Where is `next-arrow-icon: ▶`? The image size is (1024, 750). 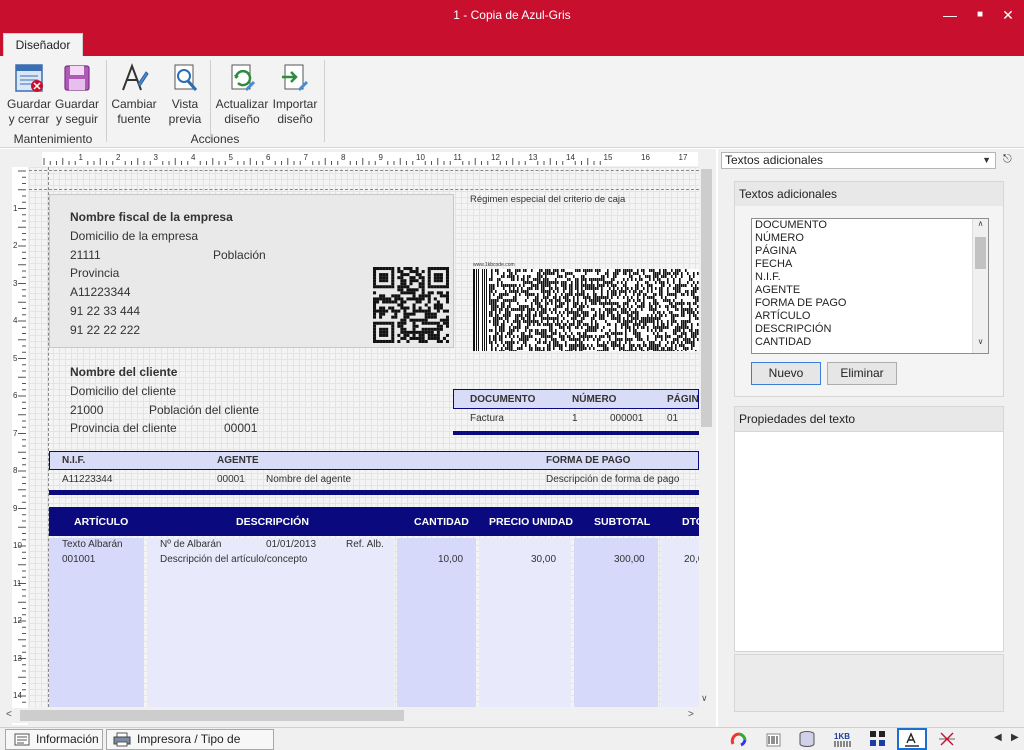 next-arrow-icon: ▶ is located at coordinates (1015, 737).